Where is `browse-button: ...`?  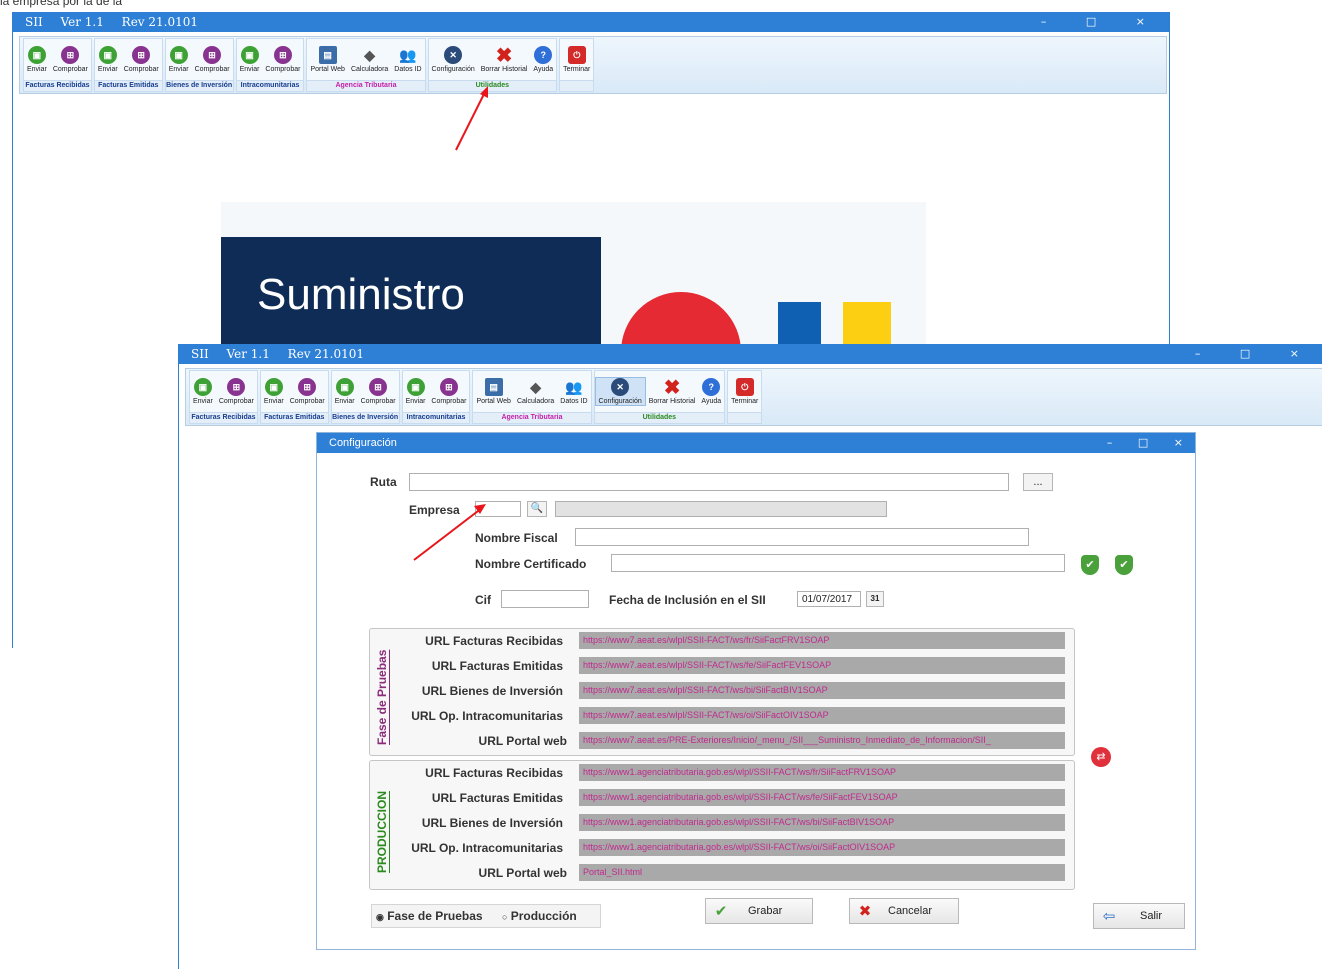
browse-button: ... is located at coordinates (1038, 482).